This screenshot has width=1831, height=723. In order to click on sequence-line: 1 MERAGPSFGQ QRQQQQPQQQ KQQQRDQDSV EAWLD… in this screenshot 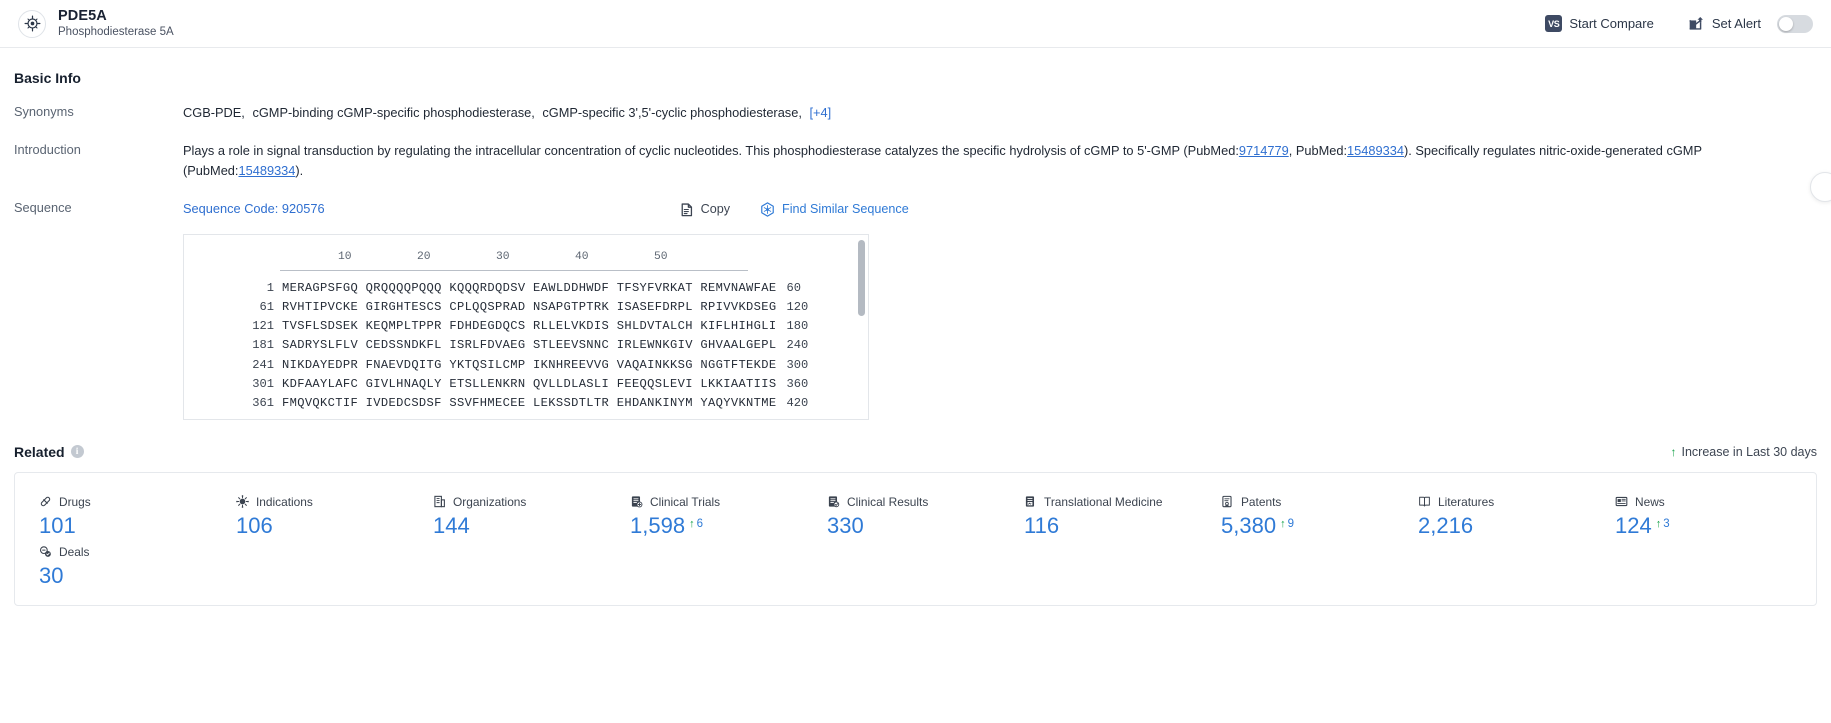, I will do `click(526, 287)`.